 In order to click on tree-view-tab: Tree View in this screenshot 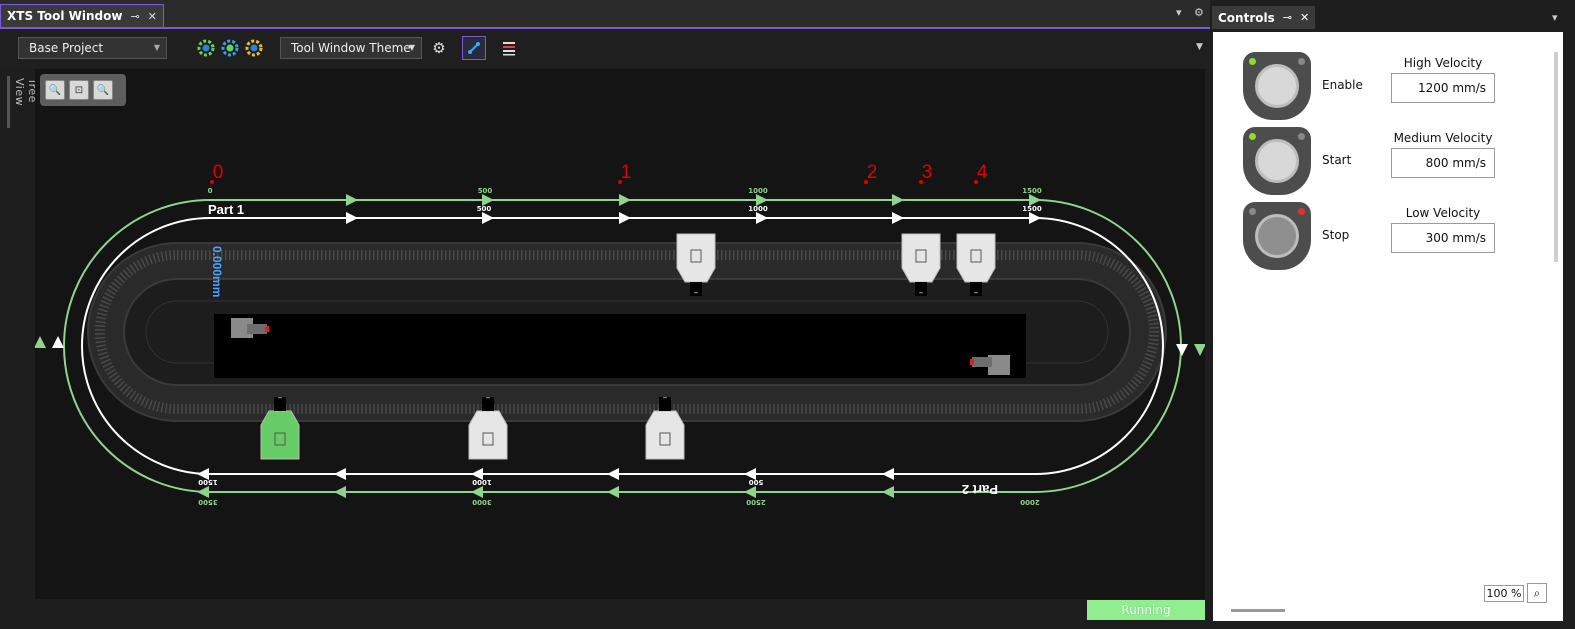, I will do `click(23, 104)`.